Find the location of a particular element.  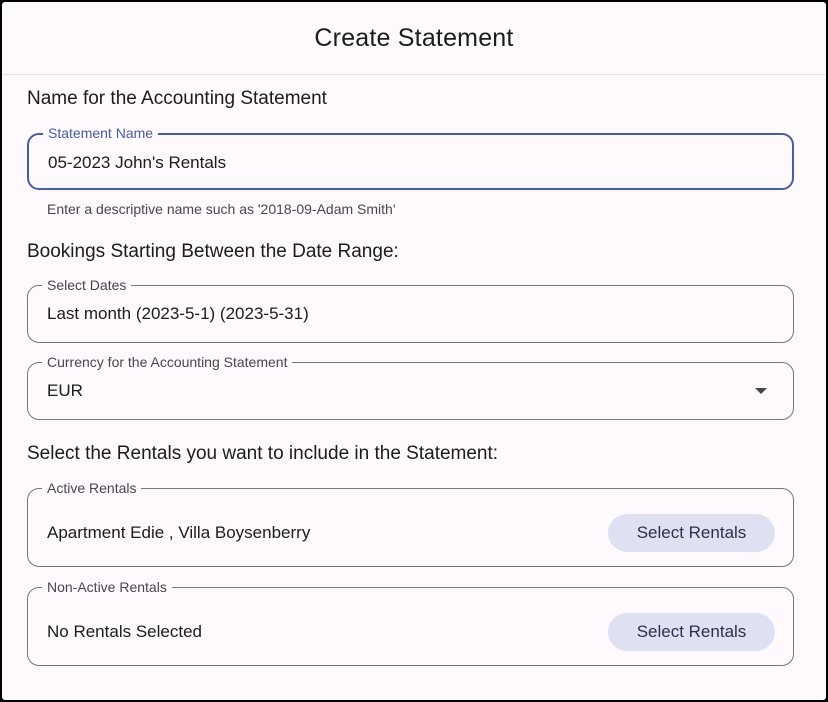

select-dates-label: Select Dates is located at coordinates (87, 285).